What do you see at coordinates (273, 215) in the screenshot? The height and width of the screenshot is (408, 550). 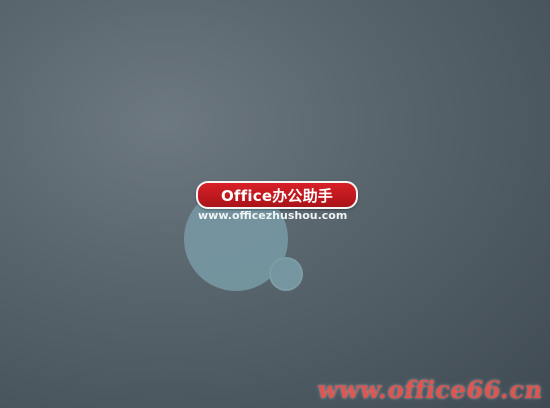 I see `office-logo-url: www.officezhushou.com` at bounding box center [273, 215].